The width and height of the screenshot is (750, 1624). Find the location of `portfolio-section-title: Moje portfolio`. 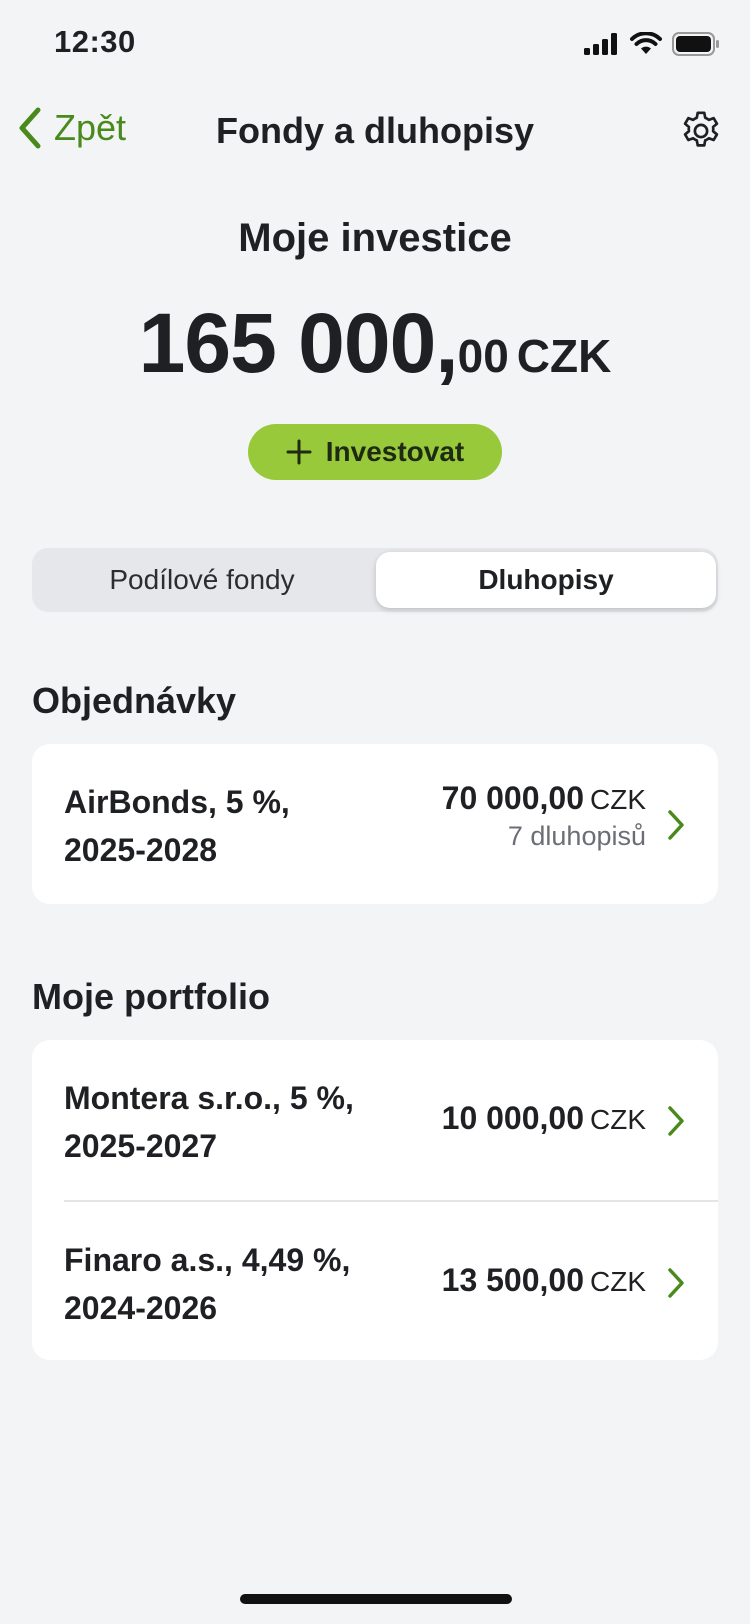

portfolio-section-title: Moje portfolio is located at coordinates (151, 996).